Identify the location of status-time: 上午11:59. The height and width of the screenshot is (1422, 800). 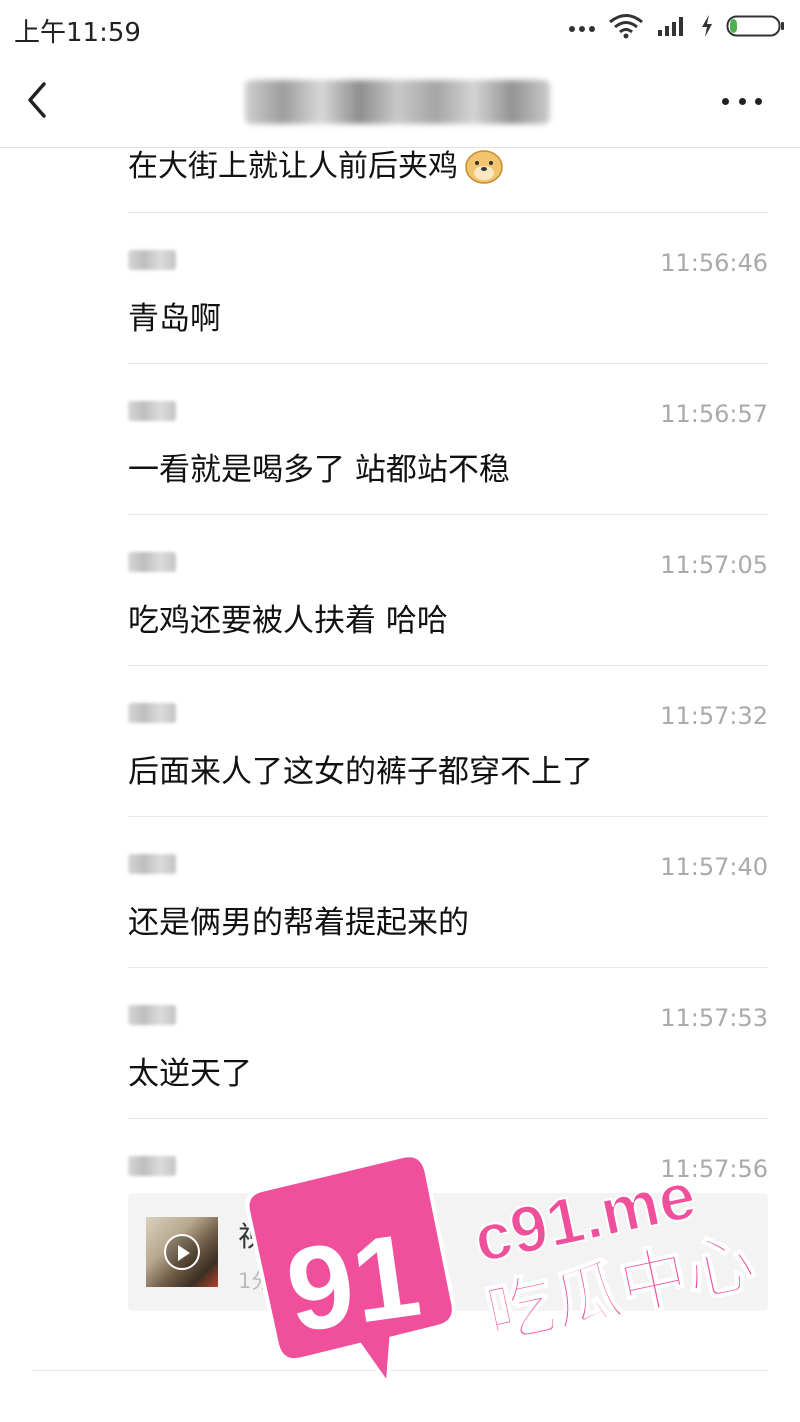
(77, 33).